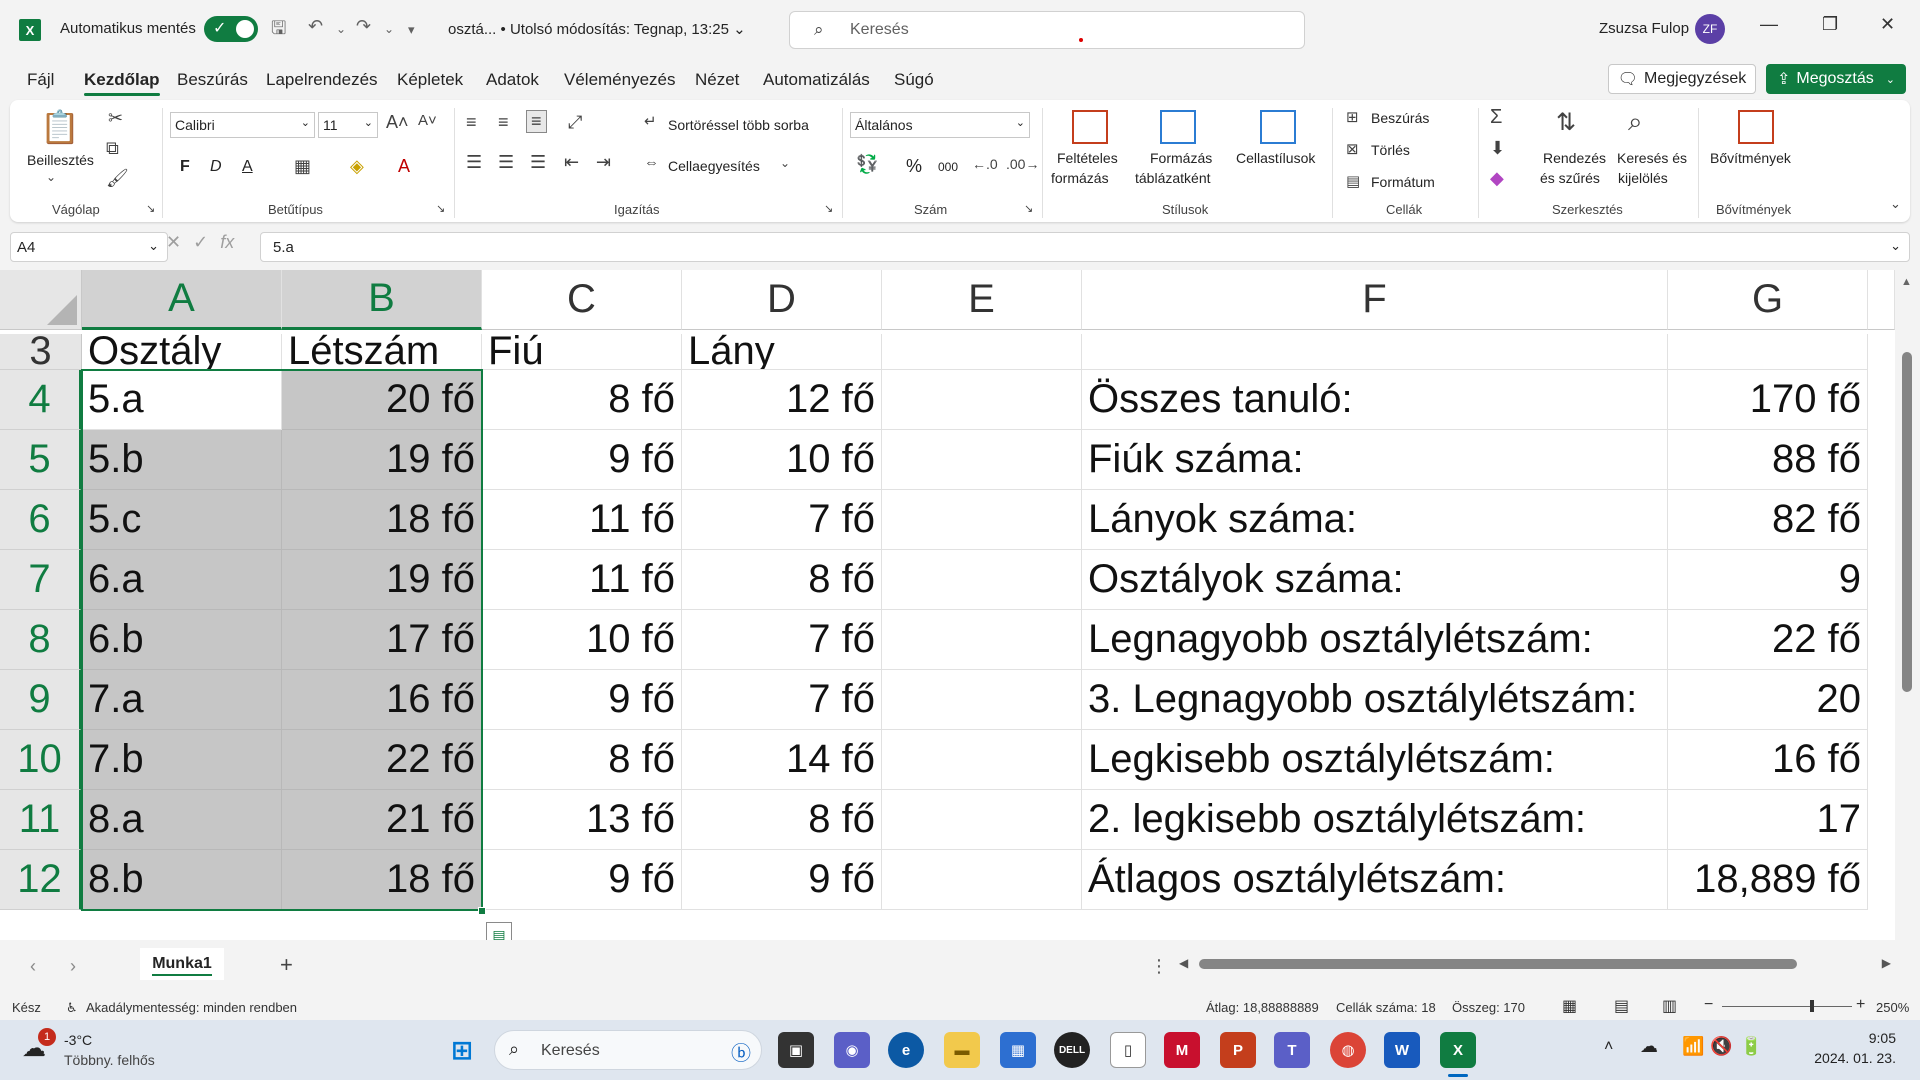 The image size is (1920, 1080). What do you see at coordinates (1173, 178) in the screenshot?
I see `format-as-table-label-2: táblázatként` at bounding box center [1173, 178].